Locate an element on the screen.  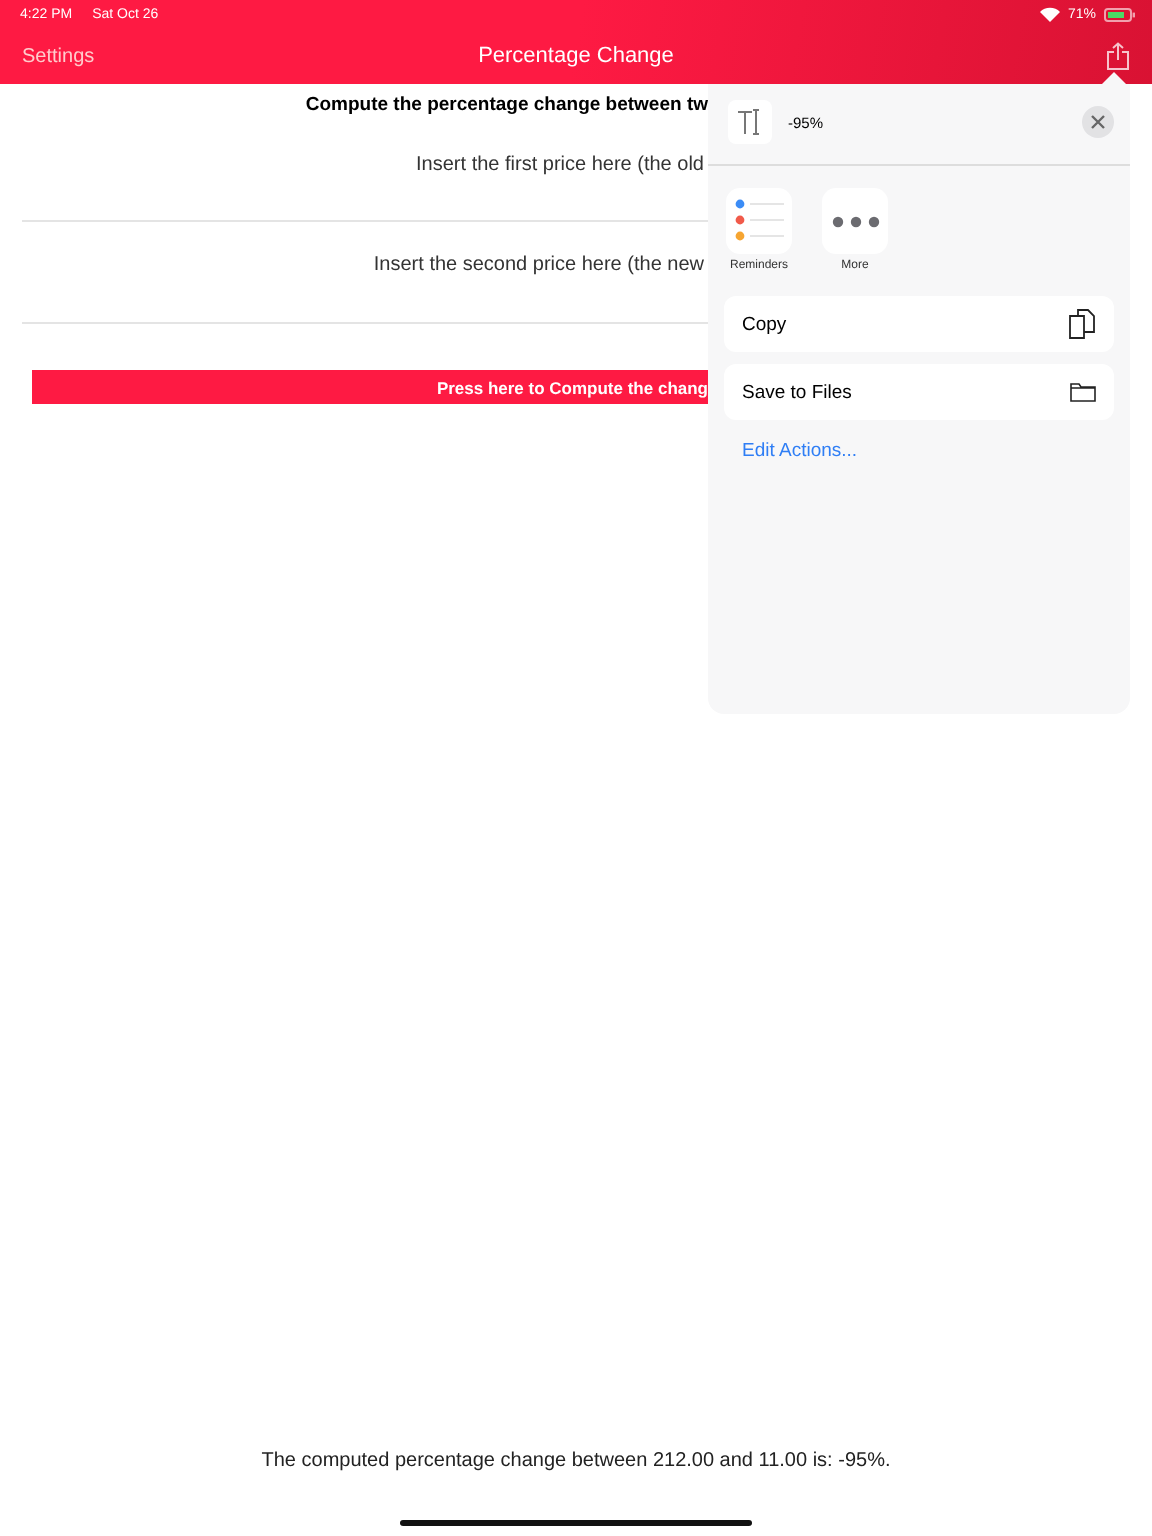
copy-icon is located at coordinates (1082, 324).